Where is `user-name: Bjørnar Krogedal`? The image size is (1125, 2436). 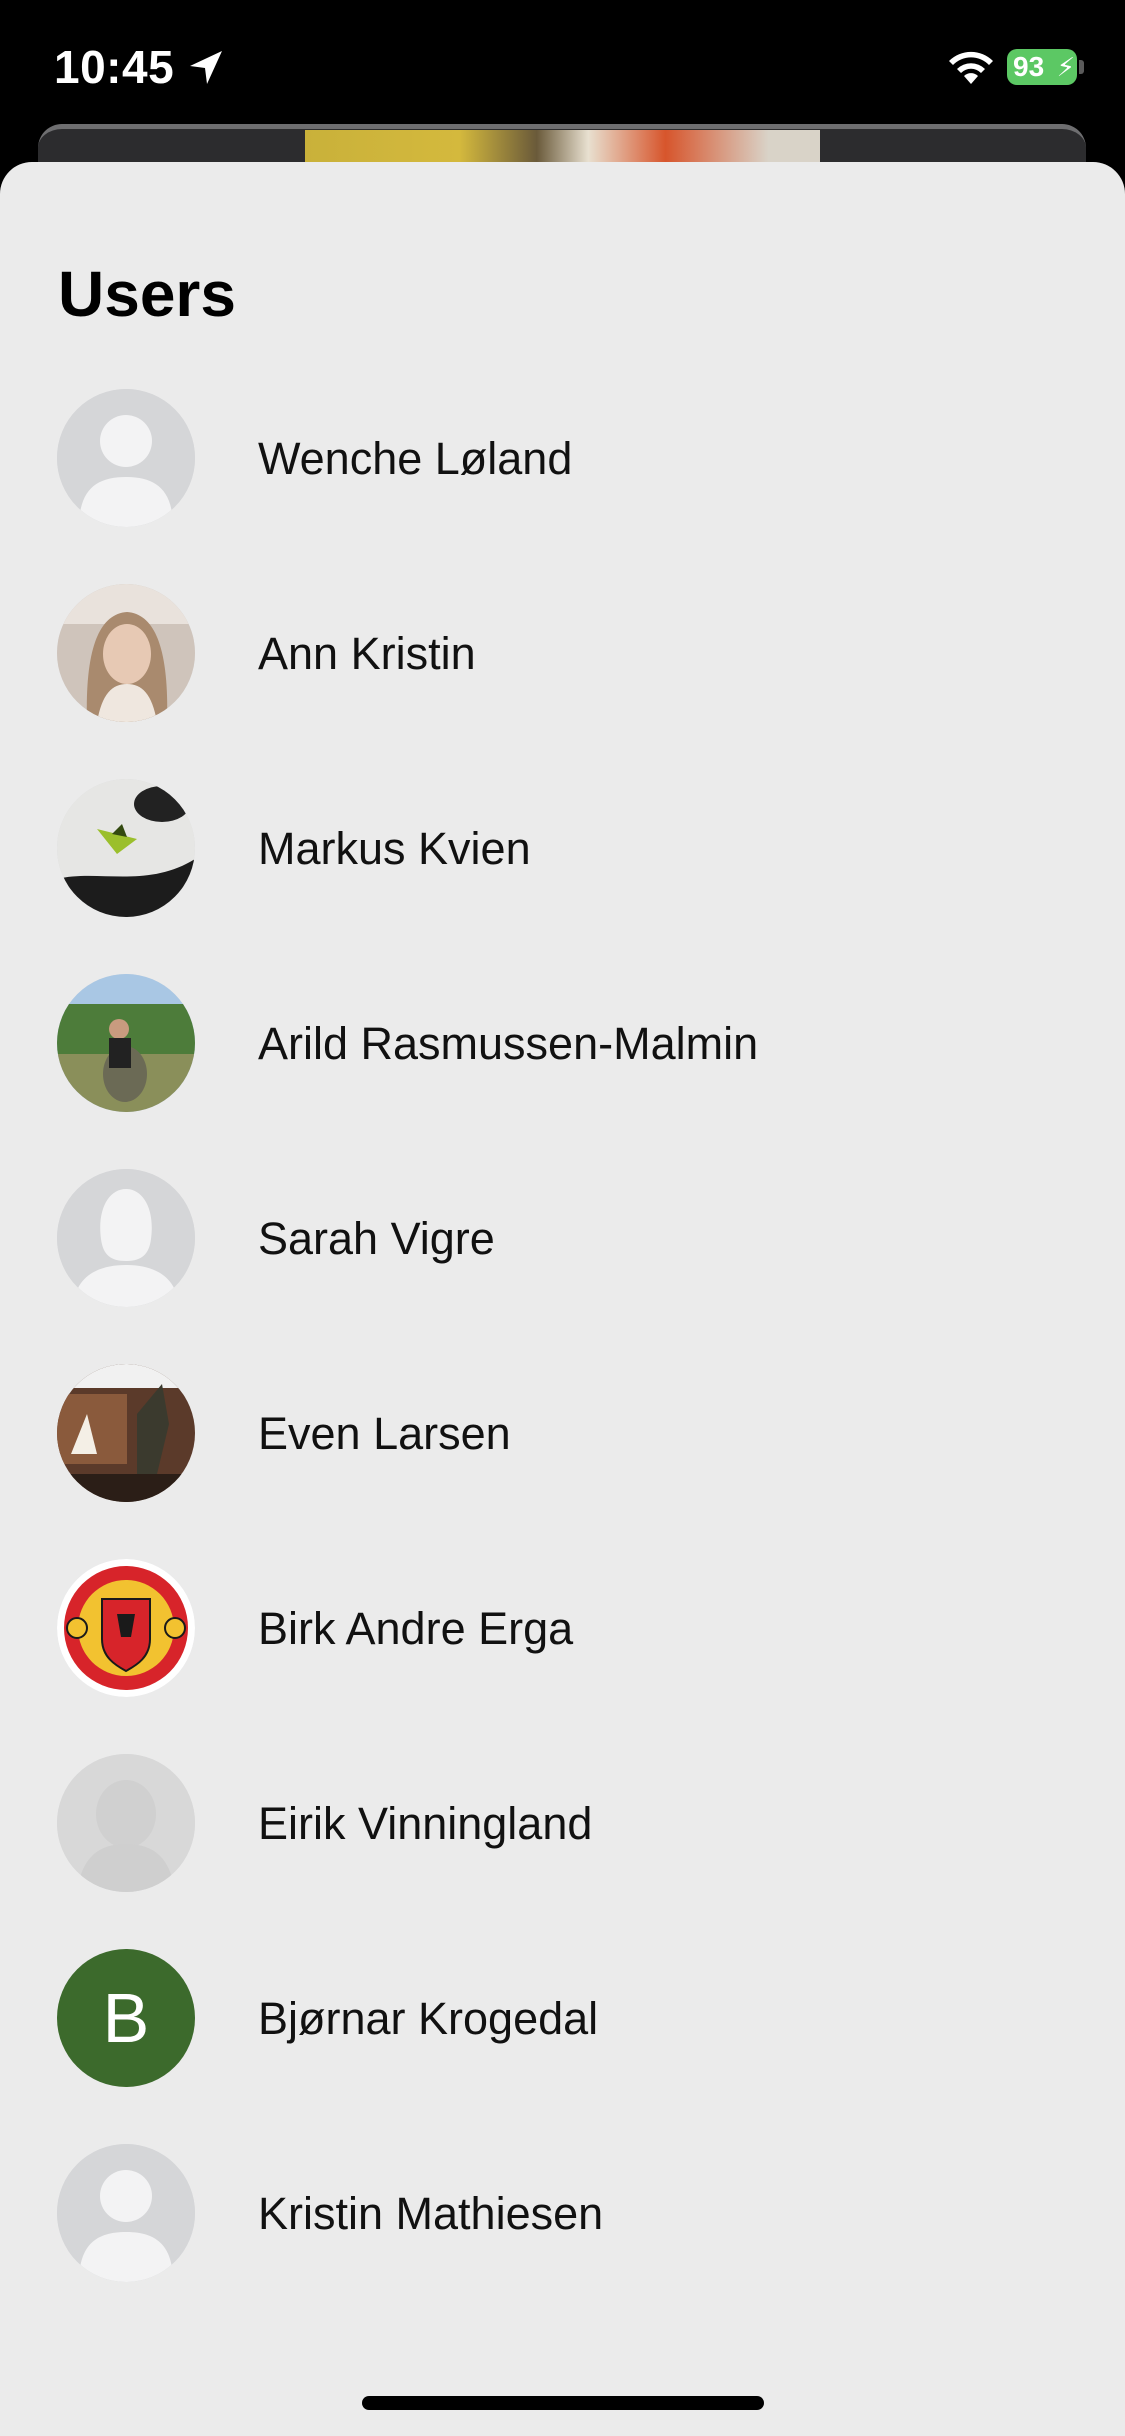 user-name: Bjørnar Krogedal is located at coordinates (428, 2018).